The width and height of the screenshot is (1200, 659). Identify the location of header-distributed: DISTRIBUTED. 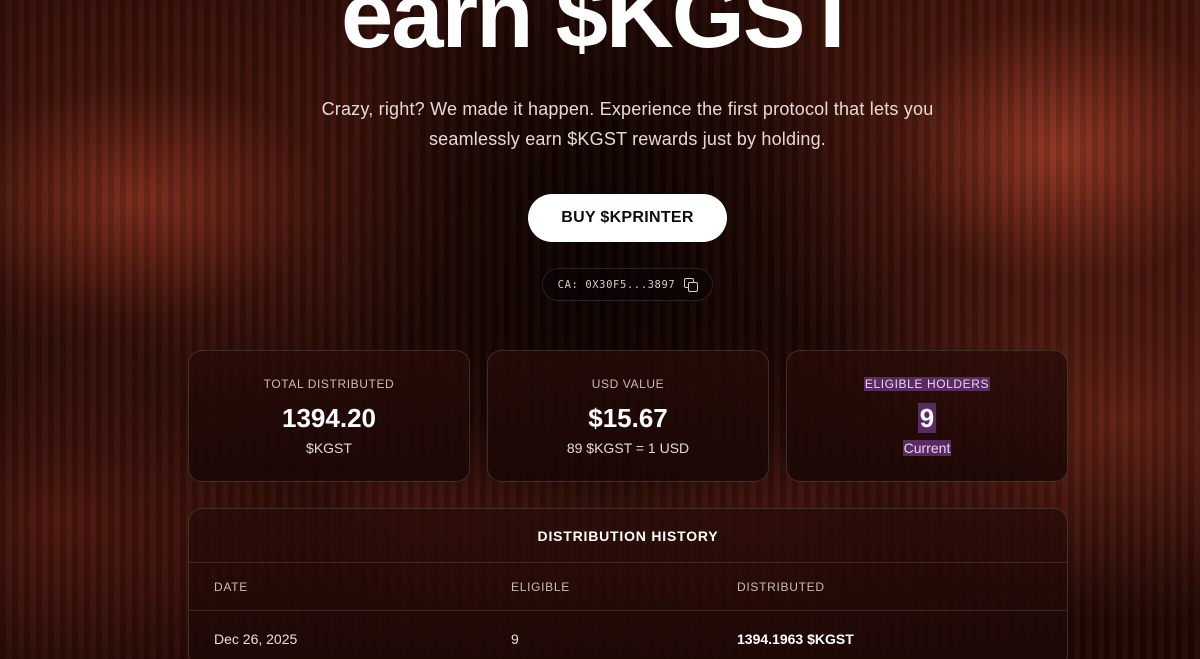
(781, 586).